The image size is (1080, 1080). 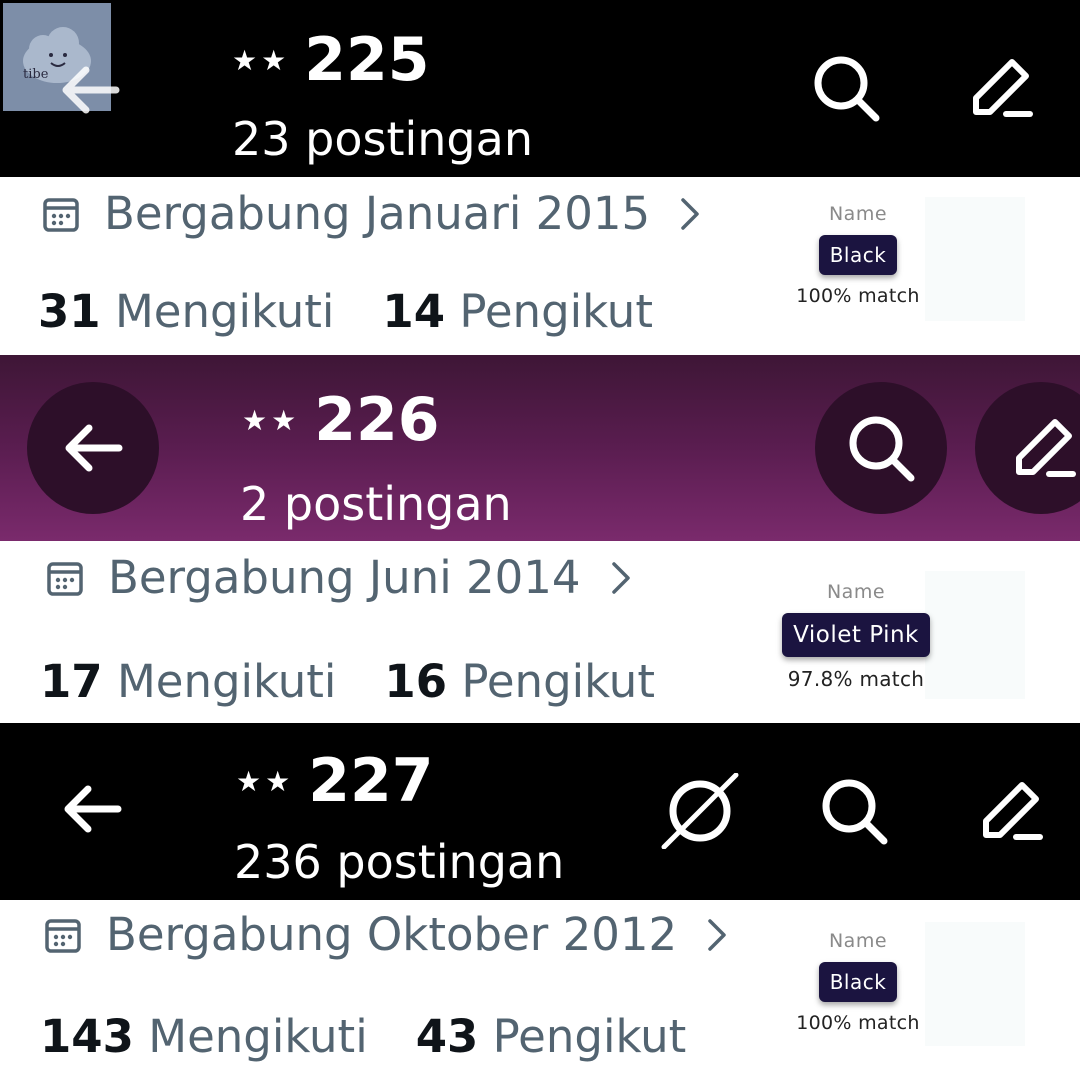 I want to click on no-sign-button, so click(x=700, y=811).